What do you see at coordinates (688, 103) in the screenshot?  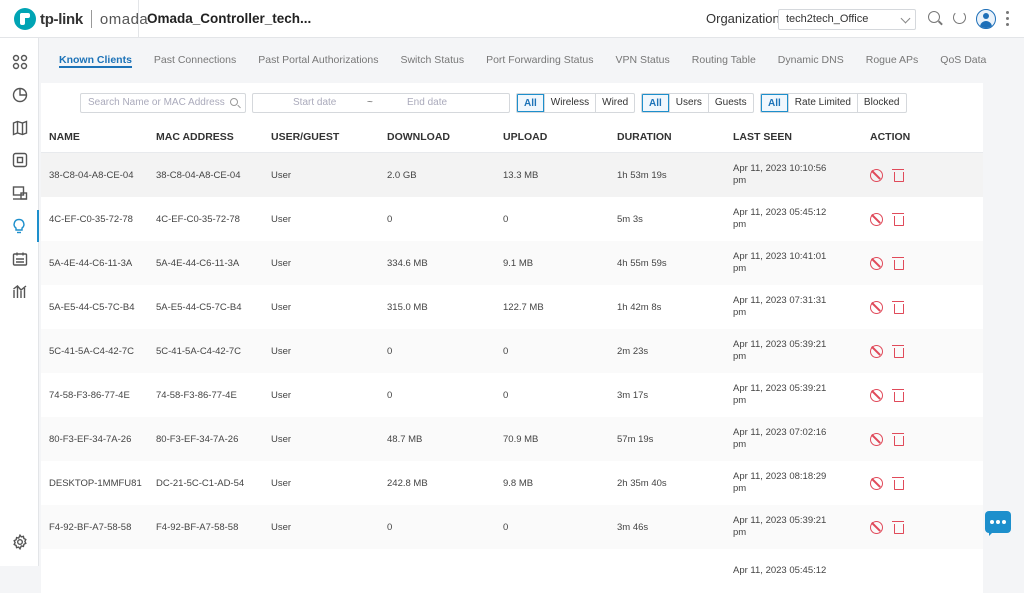 I see `filter-users: Users` at bounding box center [688, 103].